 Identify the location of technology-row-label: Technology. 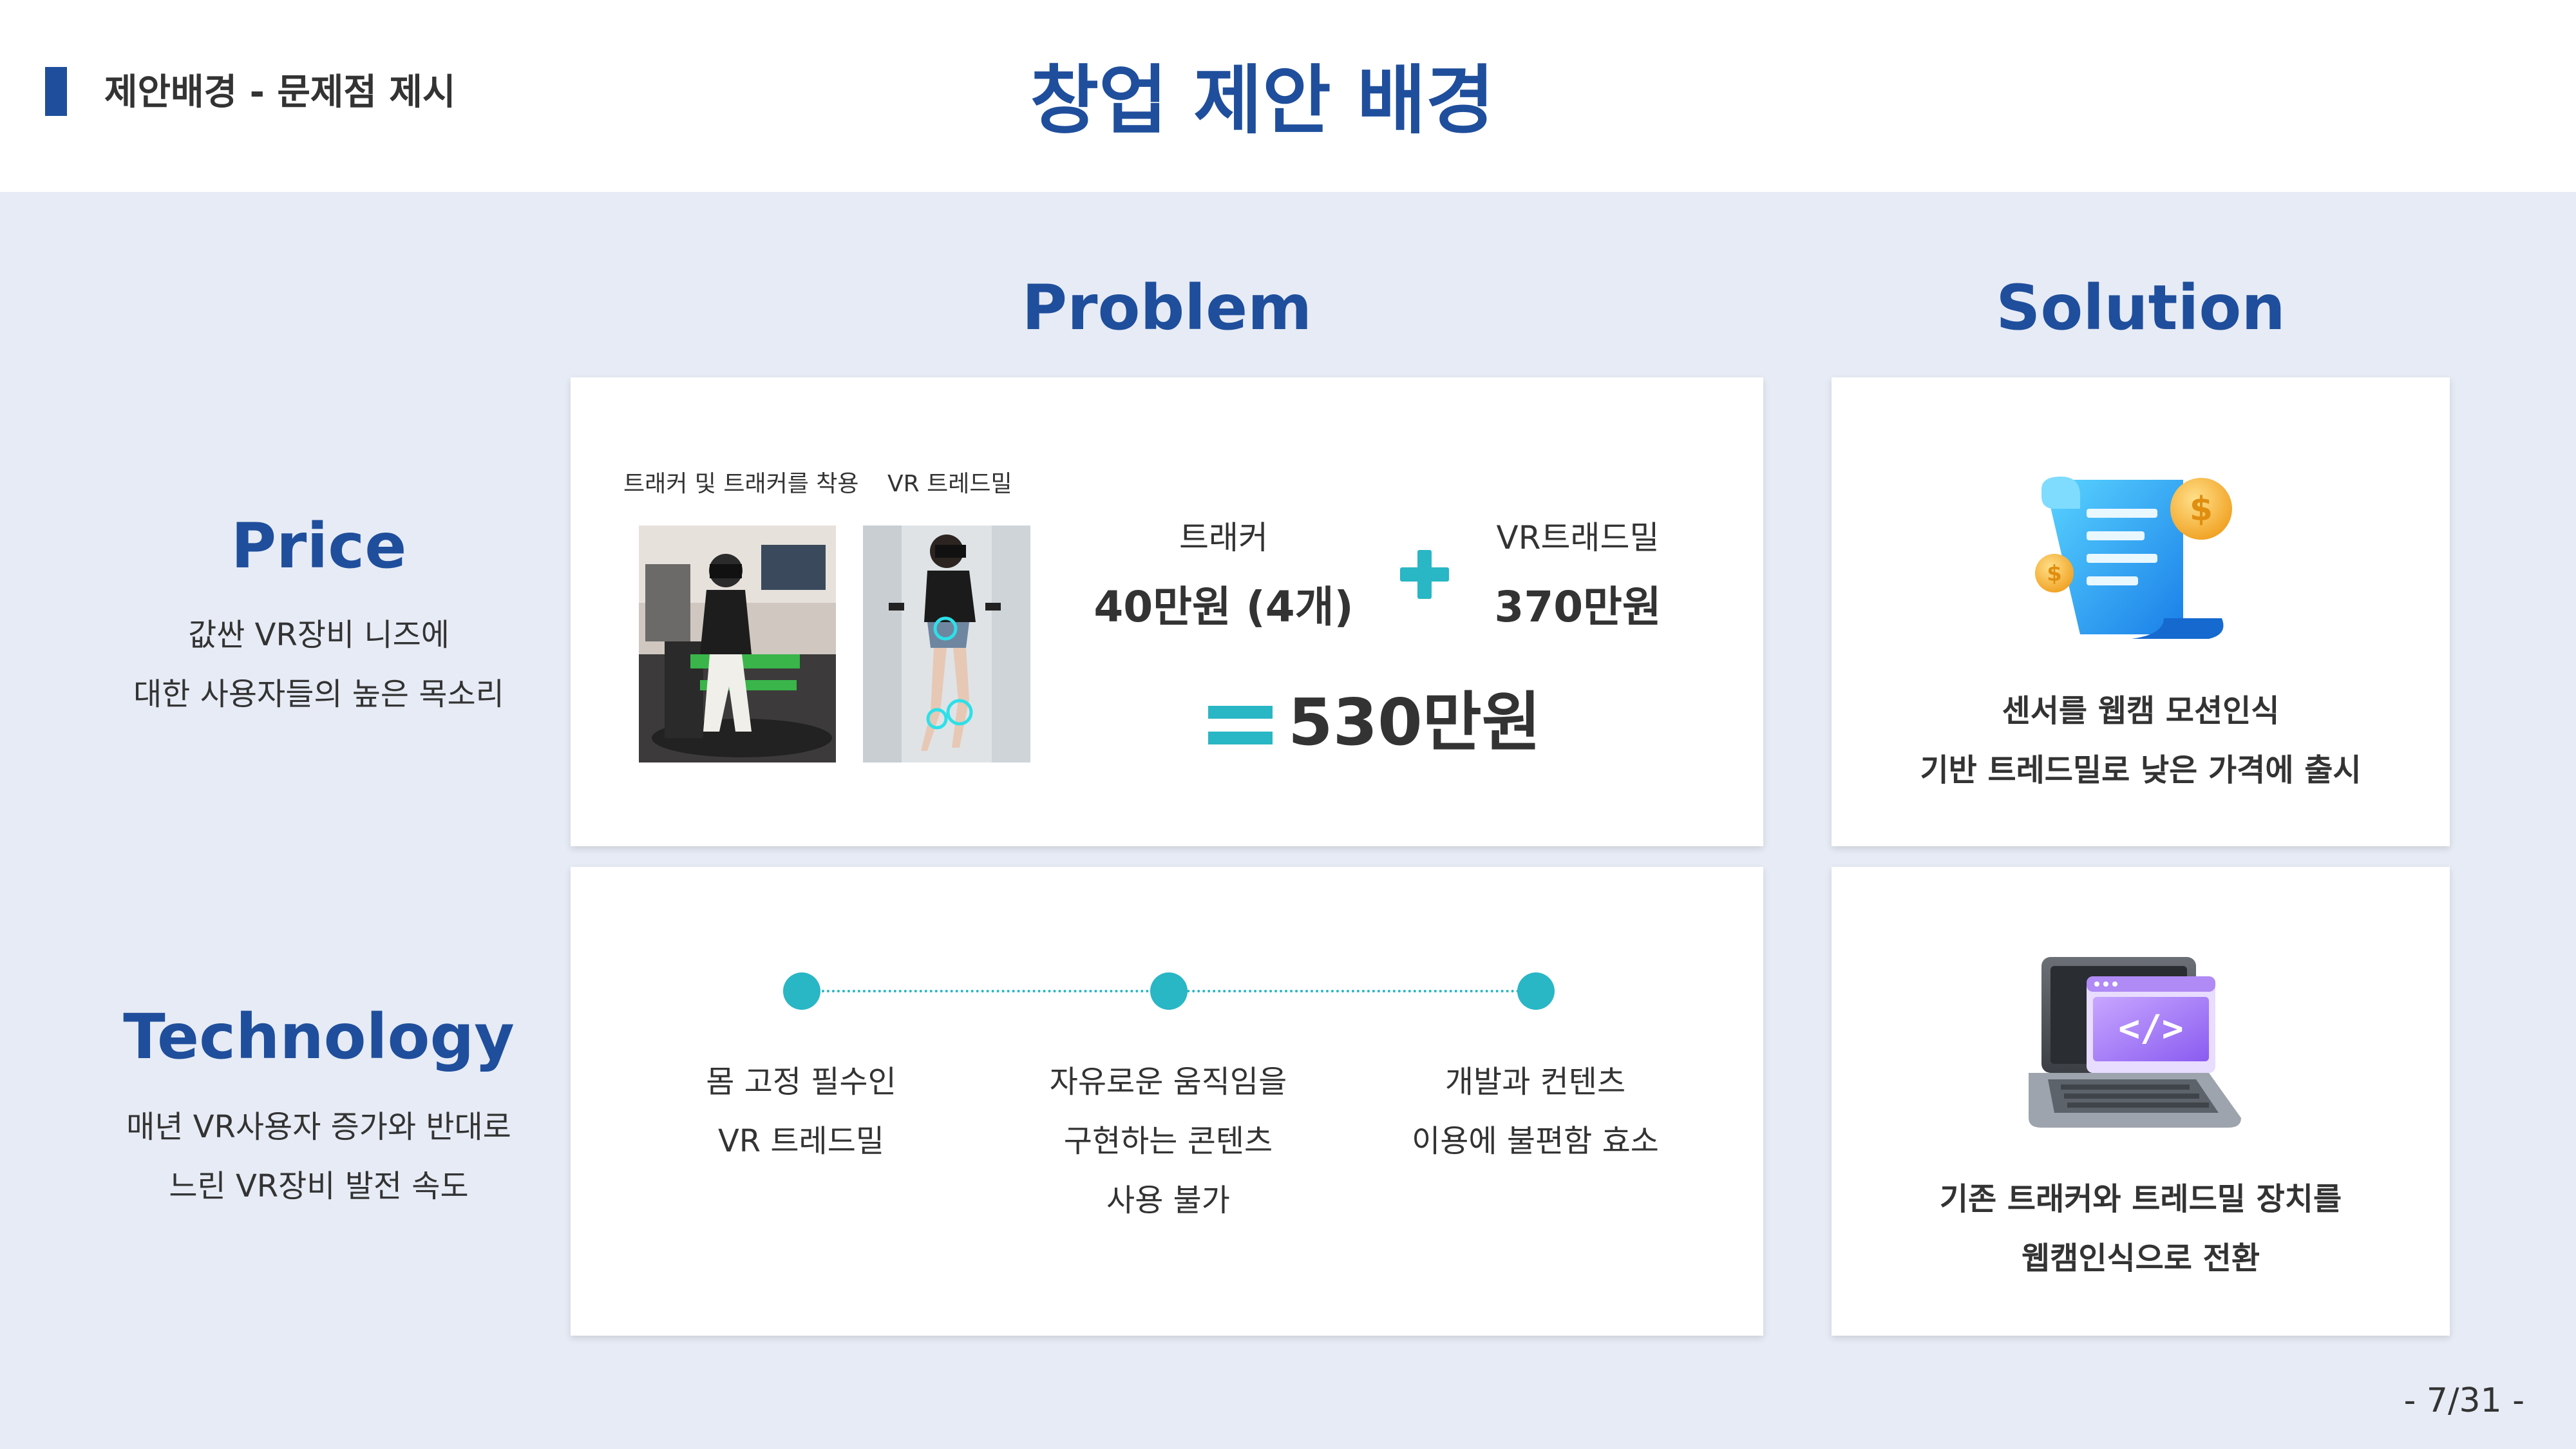
(319, 1037).